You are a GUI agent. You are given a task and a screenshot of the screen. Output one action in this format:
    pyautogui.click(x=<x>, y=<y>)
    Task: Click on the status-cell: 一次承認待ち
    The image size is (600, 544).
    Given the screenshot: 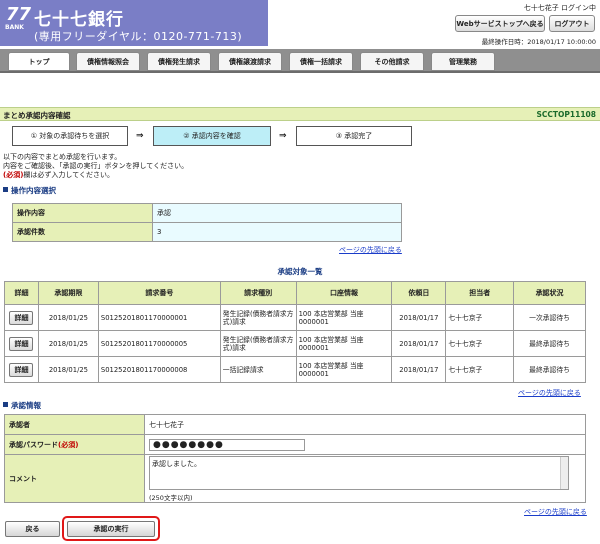 What is the action you would take?
    pyautogui.click(x=549, y=317)
    